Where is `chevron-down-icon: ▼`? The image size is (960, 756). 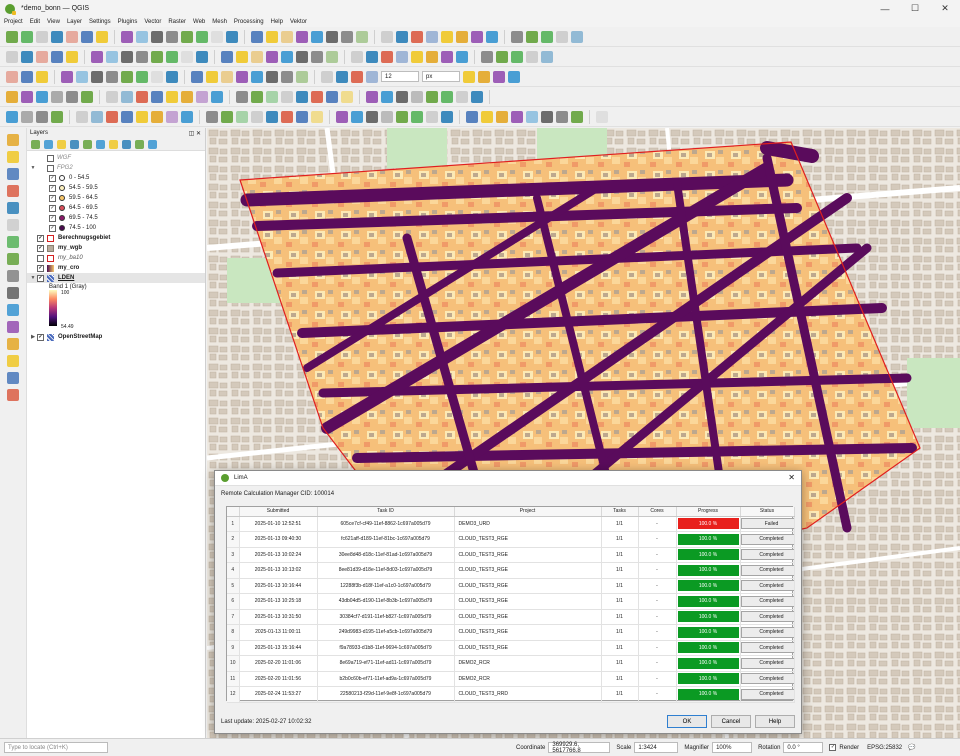
chevron-down-icon: ▼ is located at coordinates (33, 168).